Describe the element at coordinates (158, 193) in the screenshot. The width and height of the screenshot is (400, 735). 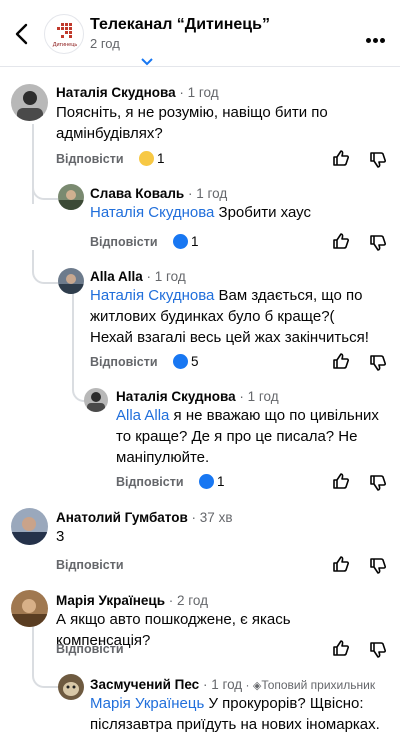
I see `comment-author: Слава Коваль · 1 год` at that location.